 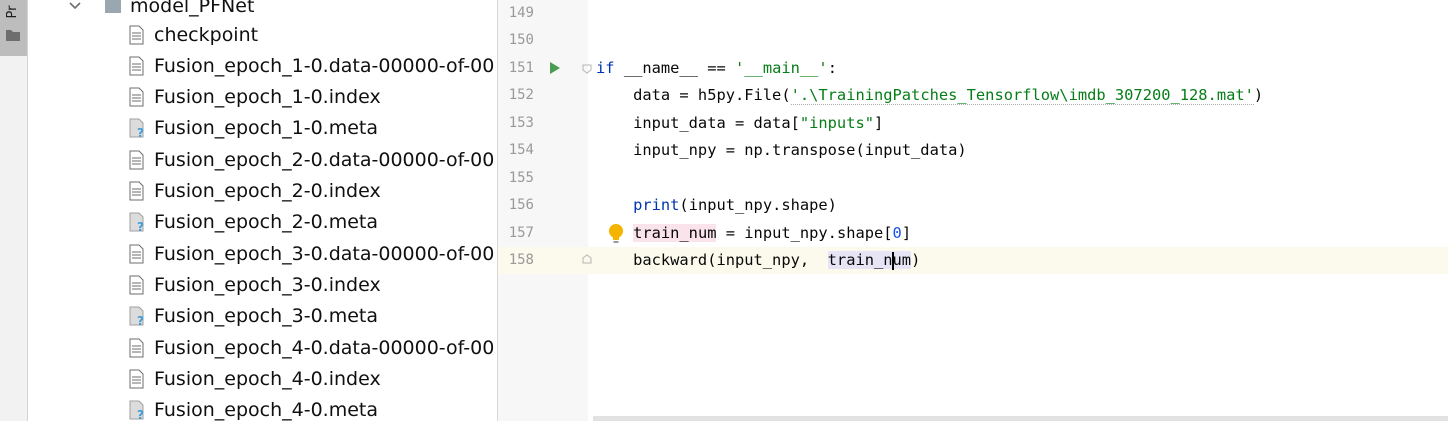 What do you see at coordinates (521, 40) in the screenshot?
I see `line-number: 150` at bounding box center [521, 40].